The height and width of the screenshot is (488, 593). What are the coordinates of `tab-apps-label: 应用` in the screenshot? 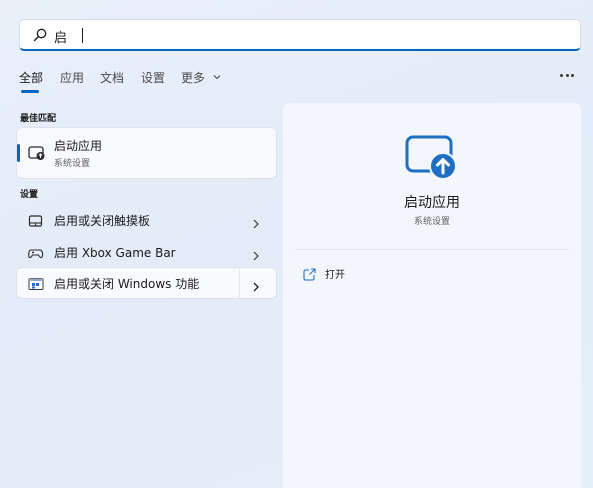 It's located at (72, 78).